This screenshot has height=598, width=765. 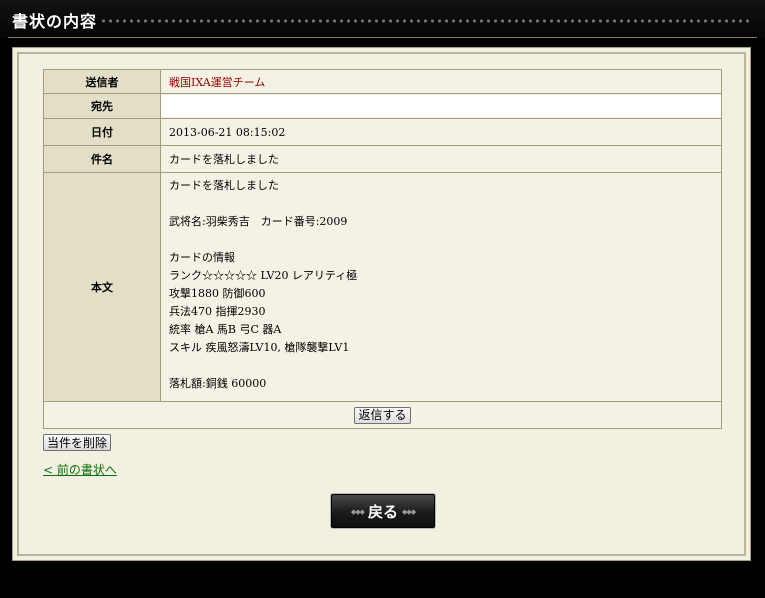 What do you see at coordinates (263, 275) in the screenshot?
I see `body-line: ランク☆☆☆☆☆ LV20 レアリティ極` at bounding box center [263, 275].